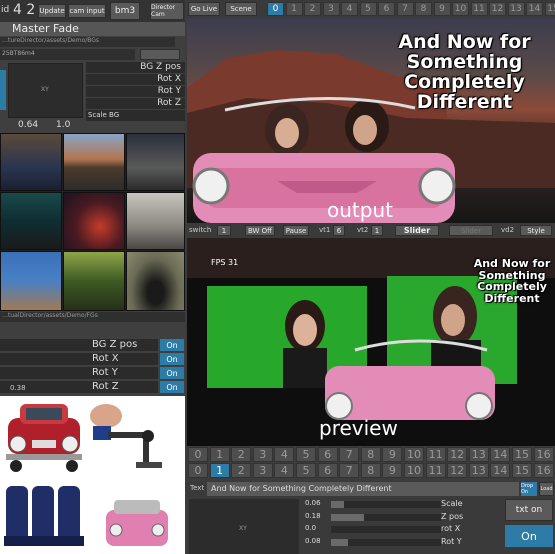 This screenshot has width=555, height=554. I want to click on thumb-forest, so click(94, 281).